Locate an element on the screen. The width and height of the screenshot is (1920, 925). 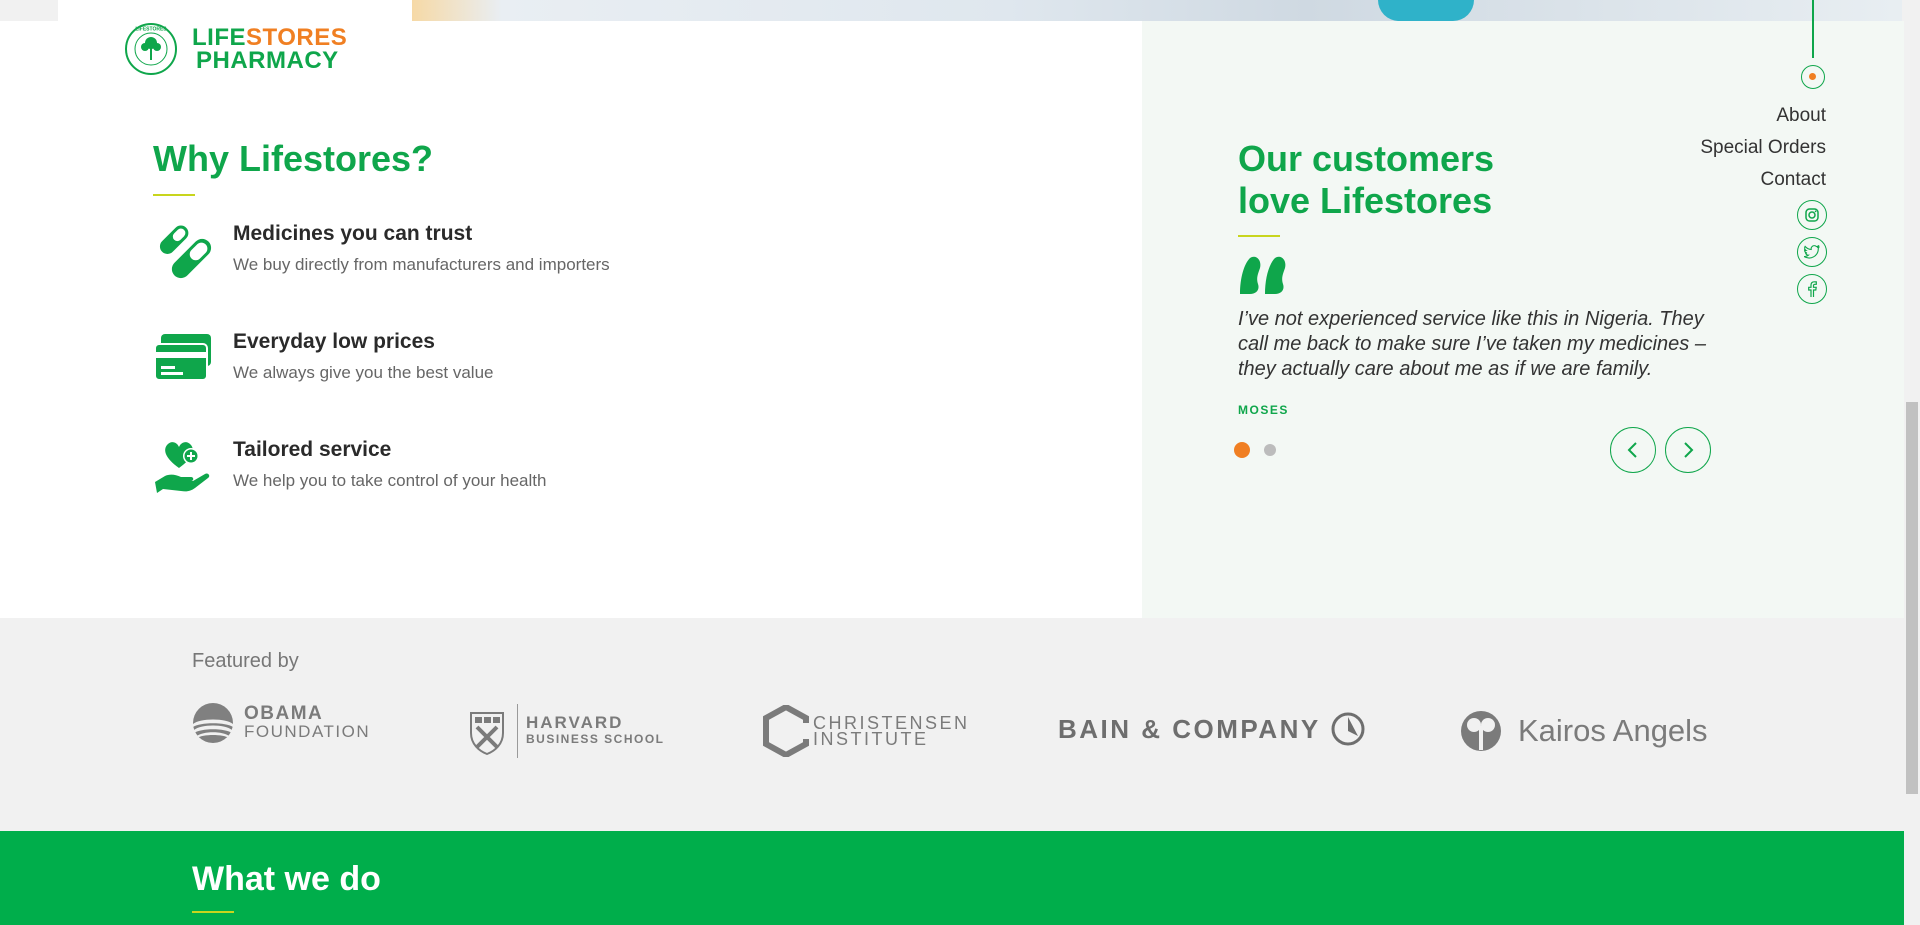
instagram-icon is located at coordinates (1812, 215).